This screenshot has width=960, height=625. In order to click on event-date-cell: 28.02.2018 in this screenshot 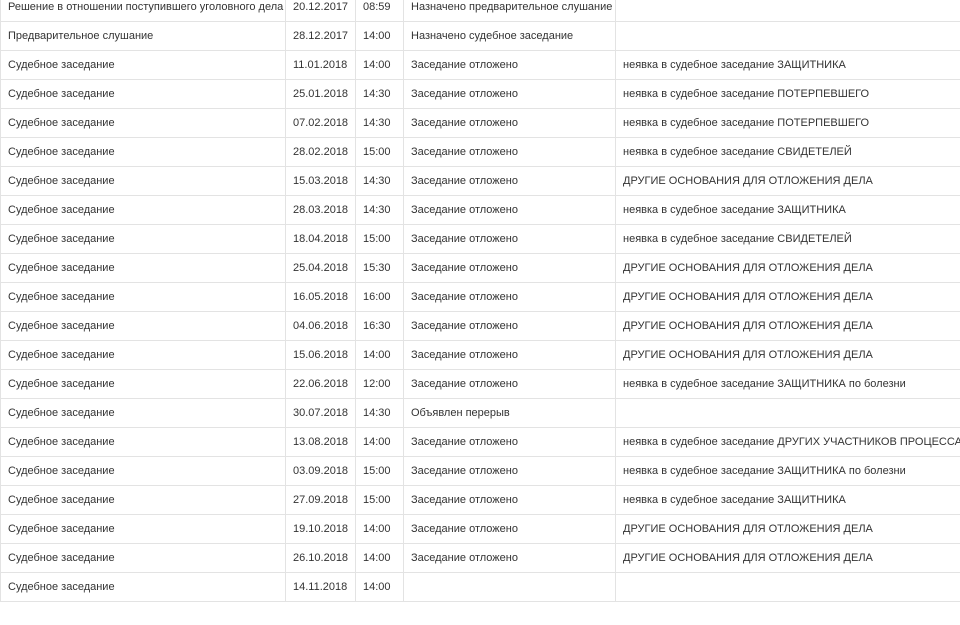, I will do `click(320, 152)`.